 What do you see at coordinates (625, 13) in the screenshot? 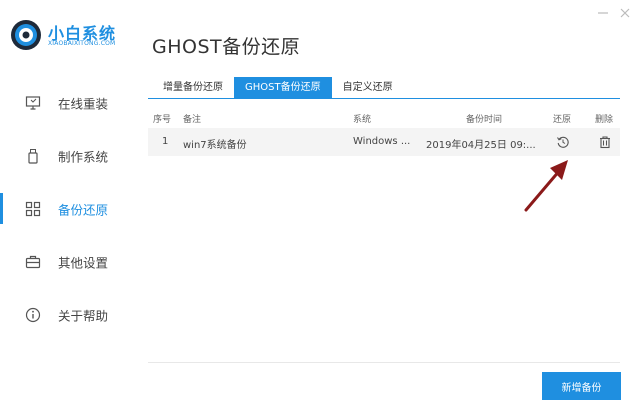
I see `close-icon` at bounding box center [625, 13].